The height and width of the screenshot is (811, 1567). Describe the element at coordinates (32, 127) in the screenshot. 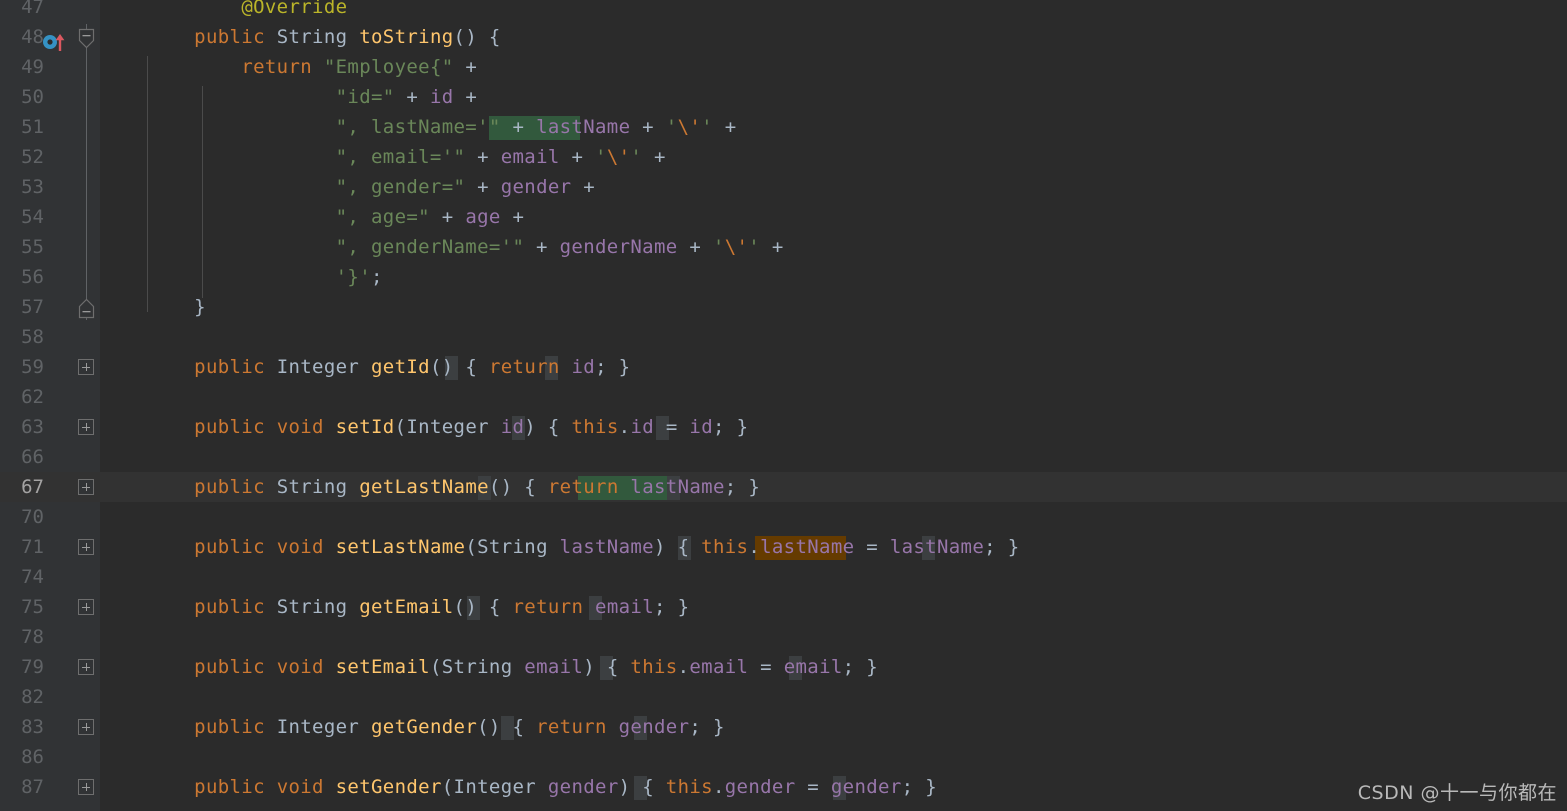

I see `line-number: 51` at that location.